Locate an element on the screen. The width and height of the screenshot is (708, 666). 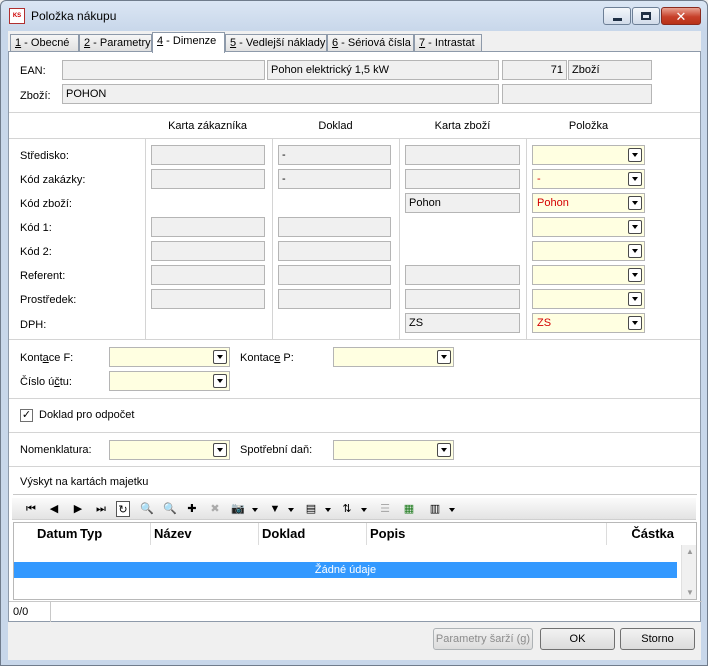
kod-1-karta-zakaznika is located at coordinates (208, 227).